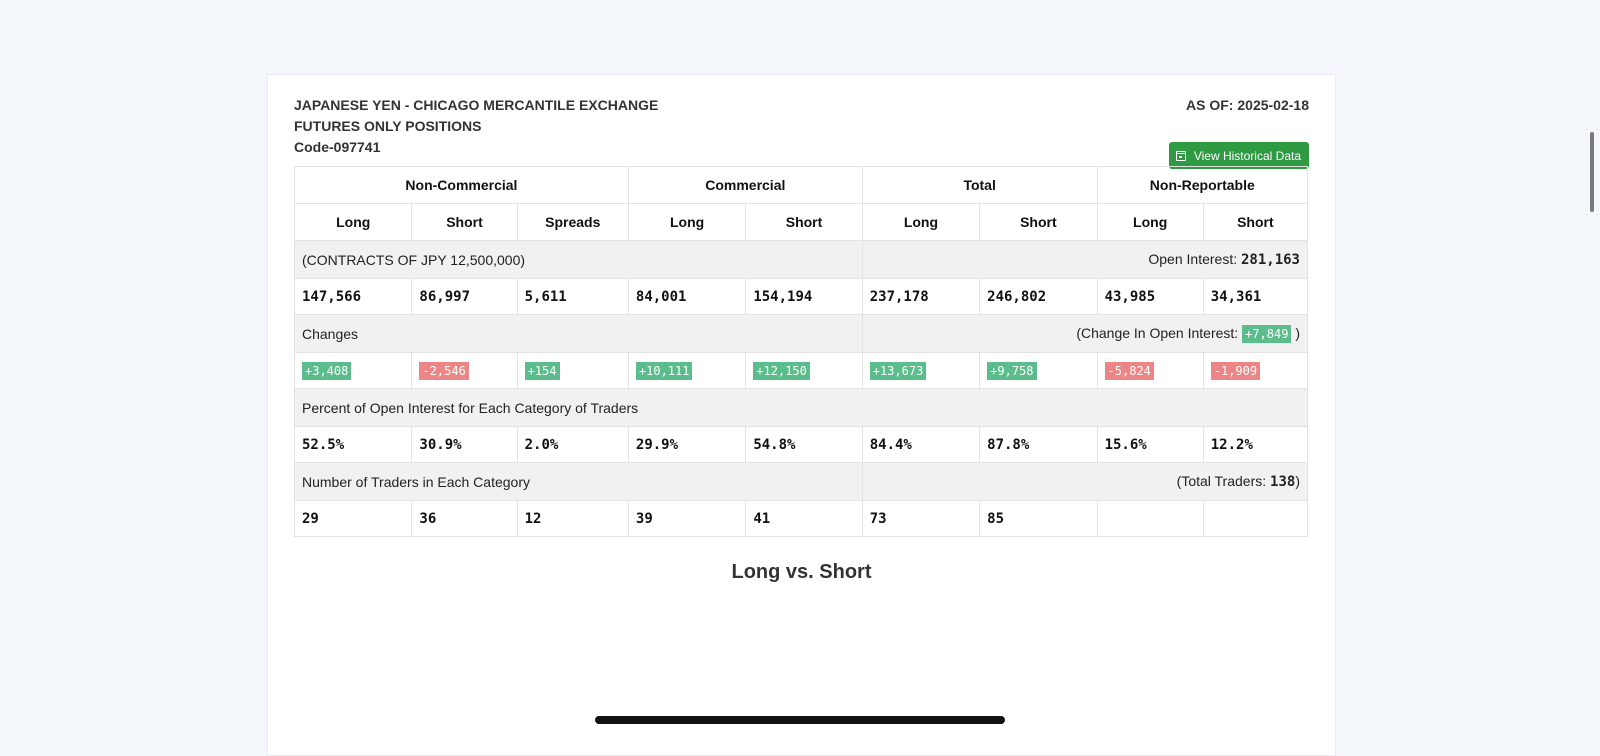 The height and width of the screenshot is (756, 1600). Describe the element at coordinates (1255, 296) in the screenshot. I see `contracts-cell: 34,361` at that location.